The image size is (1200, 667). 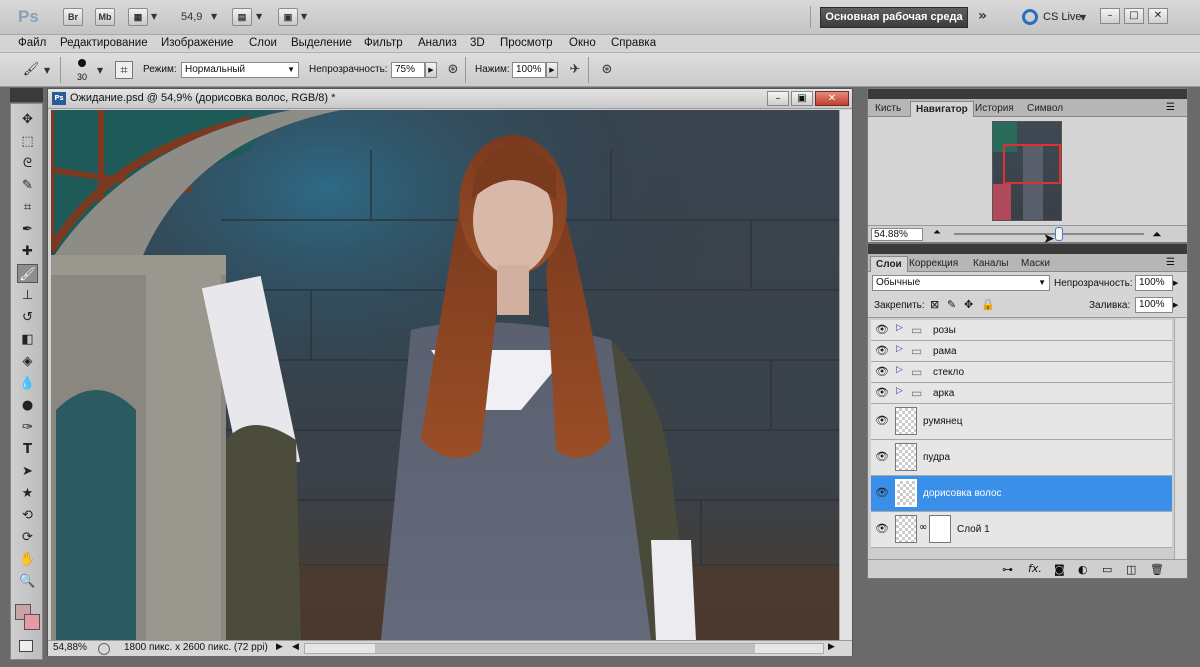 What do you see at coordinates (988, 304) in the screenshot?
I see `lock-all-icon: 🔒` at bounding box center [988, 304].